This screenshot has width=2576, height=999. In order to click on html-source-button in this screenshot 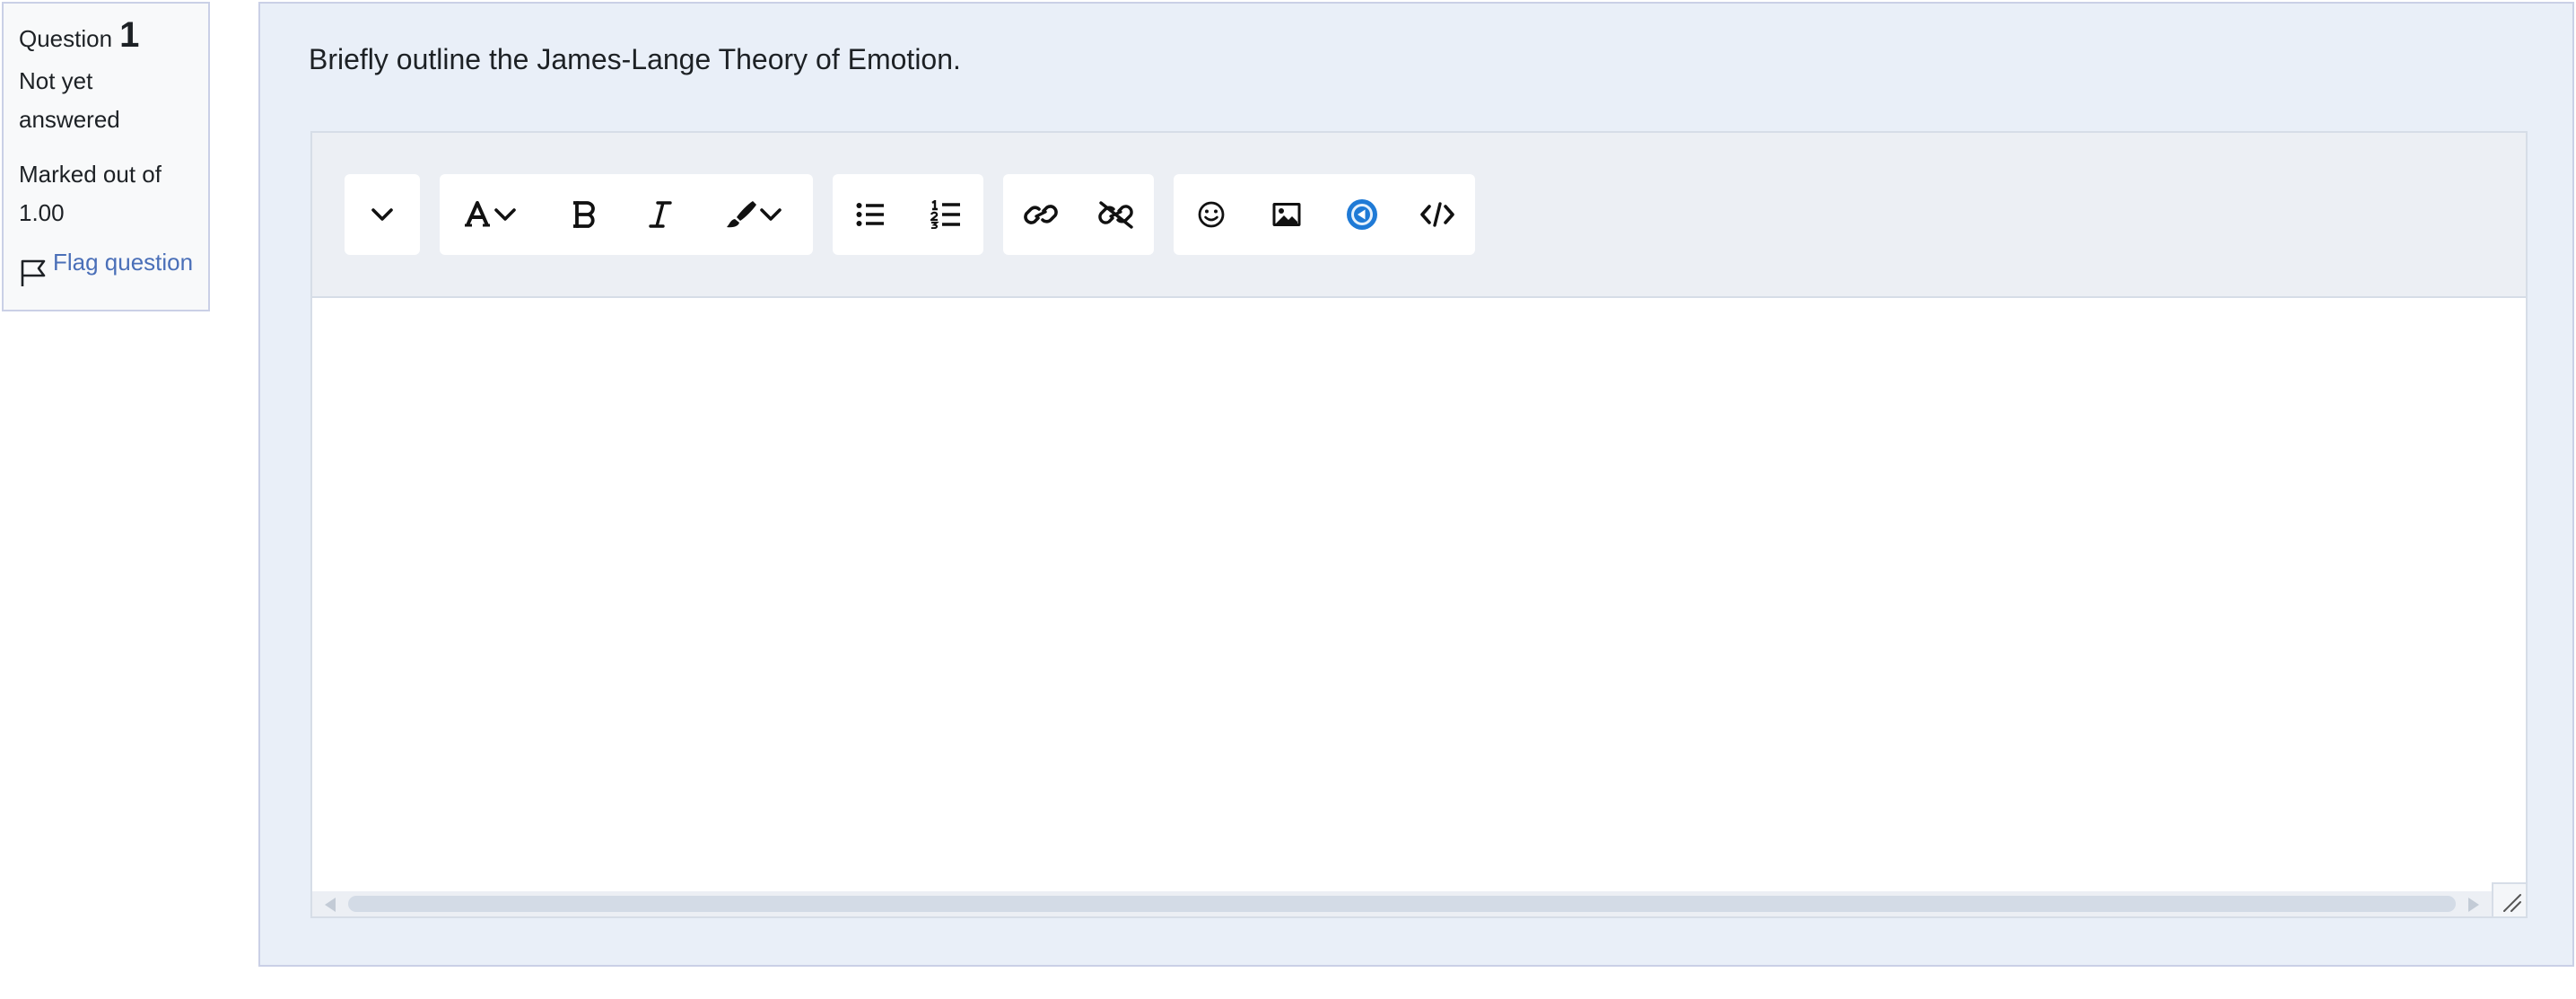, I will do `click(1437, 214)`.